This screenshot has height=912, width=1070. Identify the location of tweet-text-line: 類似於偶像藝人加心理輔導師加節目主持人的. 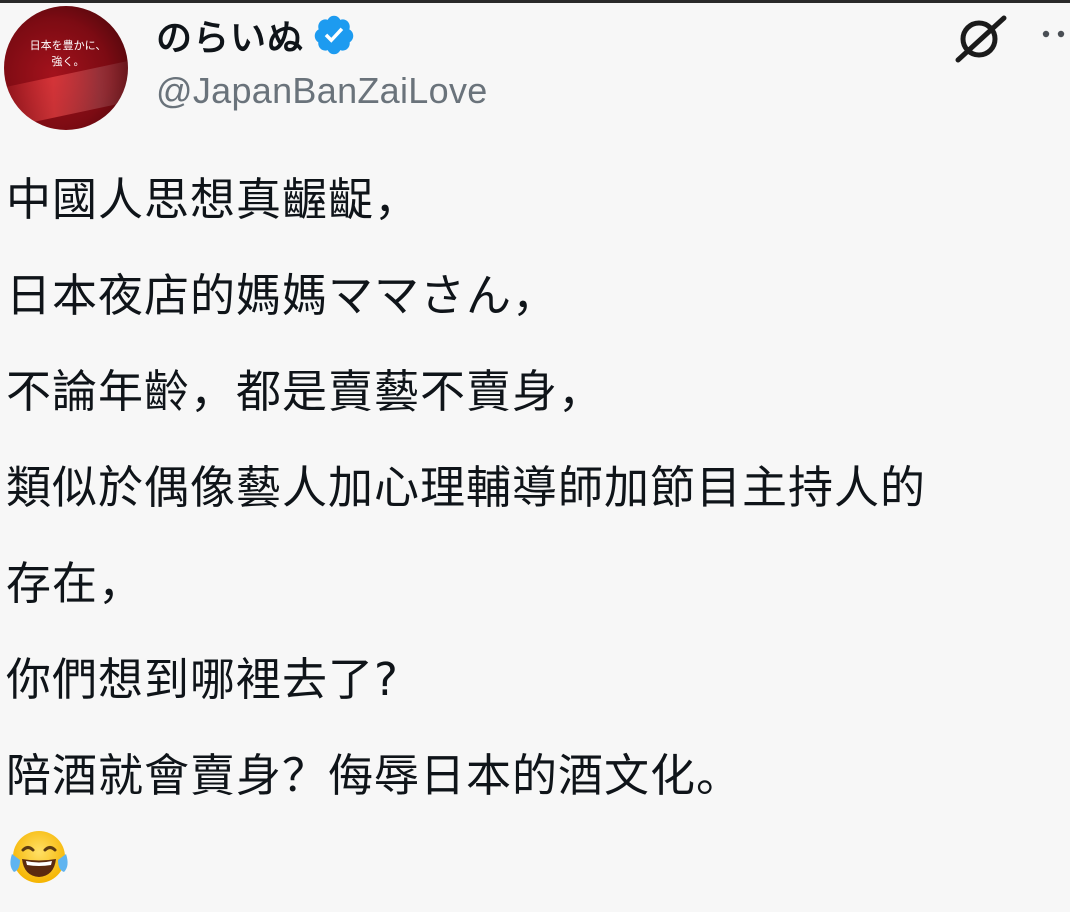
(466, 487).